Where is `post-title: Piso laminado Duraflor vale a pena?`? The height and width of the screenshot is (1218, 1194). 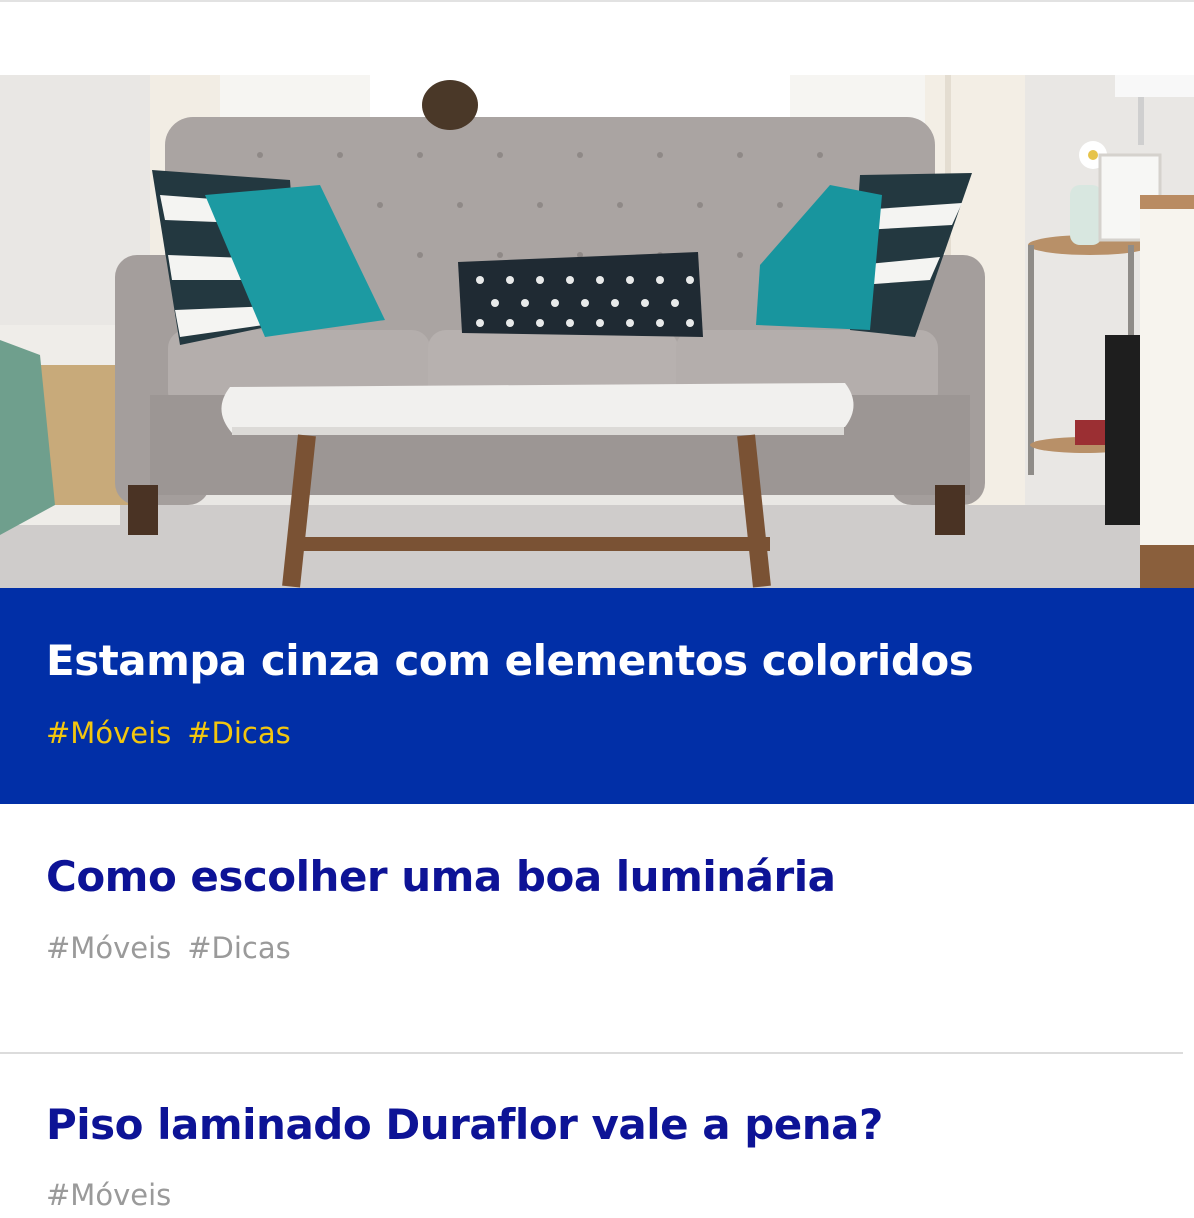
post-title: Piso laminado Duraflor vale a pena? is located at coordinates (464, 1124).